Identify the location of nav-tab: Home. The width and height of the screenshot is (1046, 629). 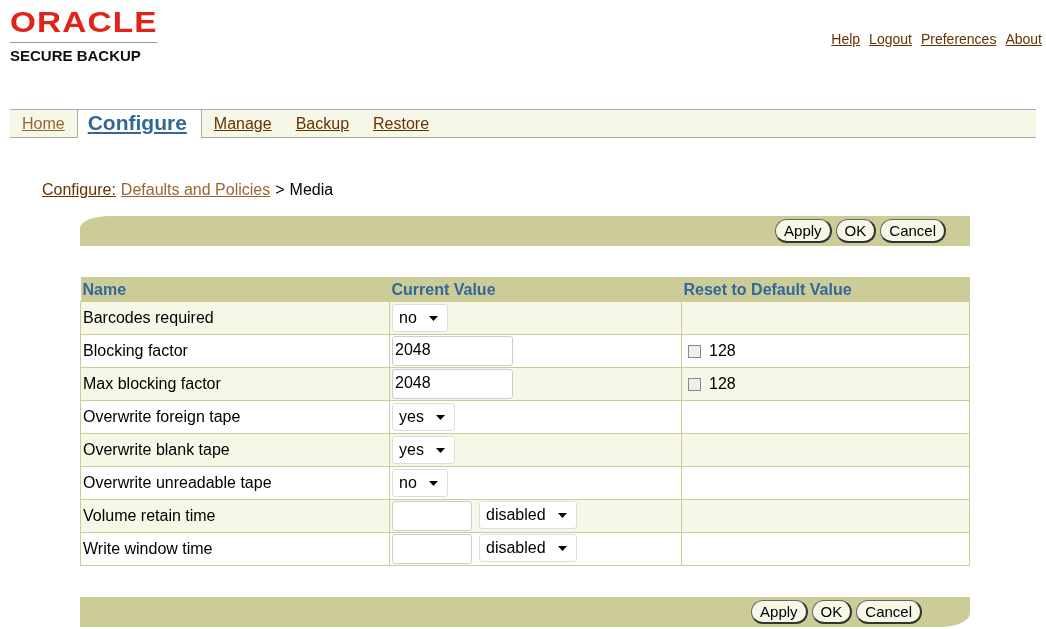
(43, 125).